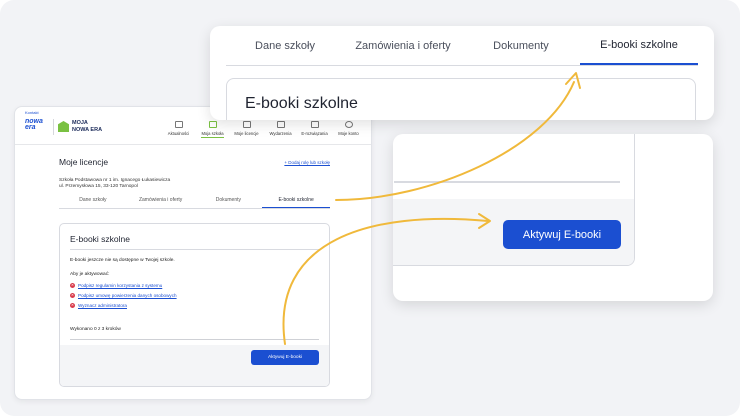  Describe the element at coordinates (246, 129) in the screenshot. I see `nav-item-my-licenses: Moje licencje` at that location.